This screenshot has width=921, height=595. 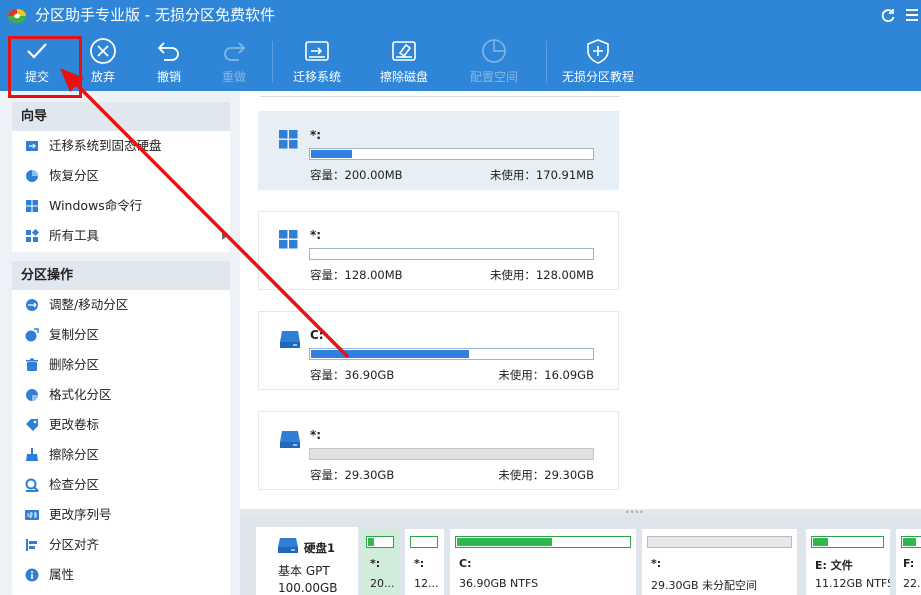 I want to click on disk-info: 硬盘1 基本 GPT 100.00GB, so click(x=307, y=561).